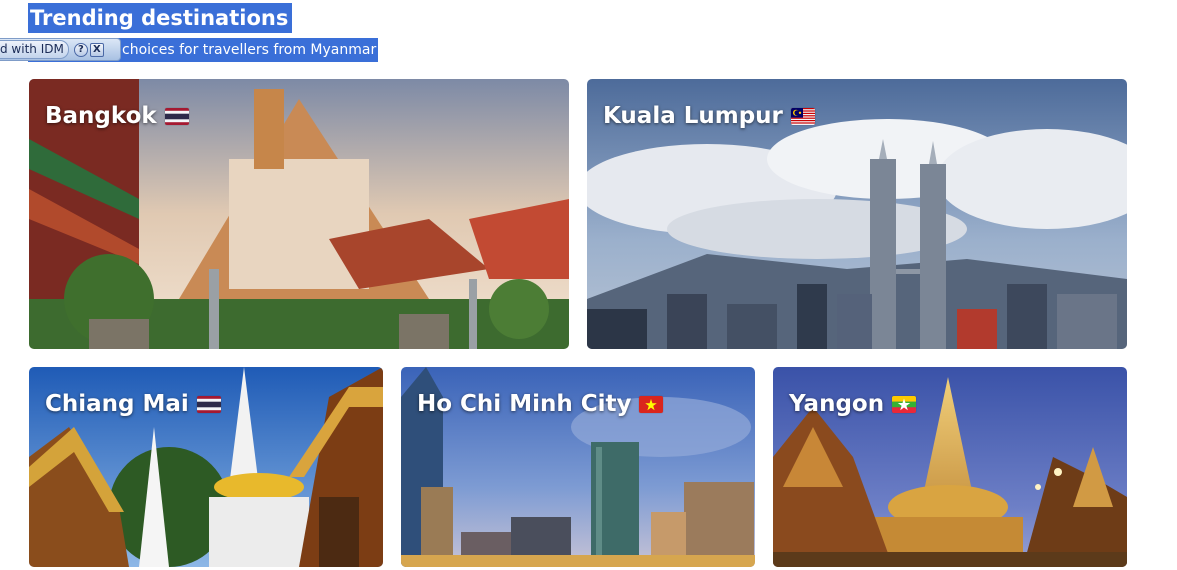  What do you see at coordinates (117, 116) in the screenshot?
I see `destination-name-bangkok: Bangkok` at bounding box center [117, 116].